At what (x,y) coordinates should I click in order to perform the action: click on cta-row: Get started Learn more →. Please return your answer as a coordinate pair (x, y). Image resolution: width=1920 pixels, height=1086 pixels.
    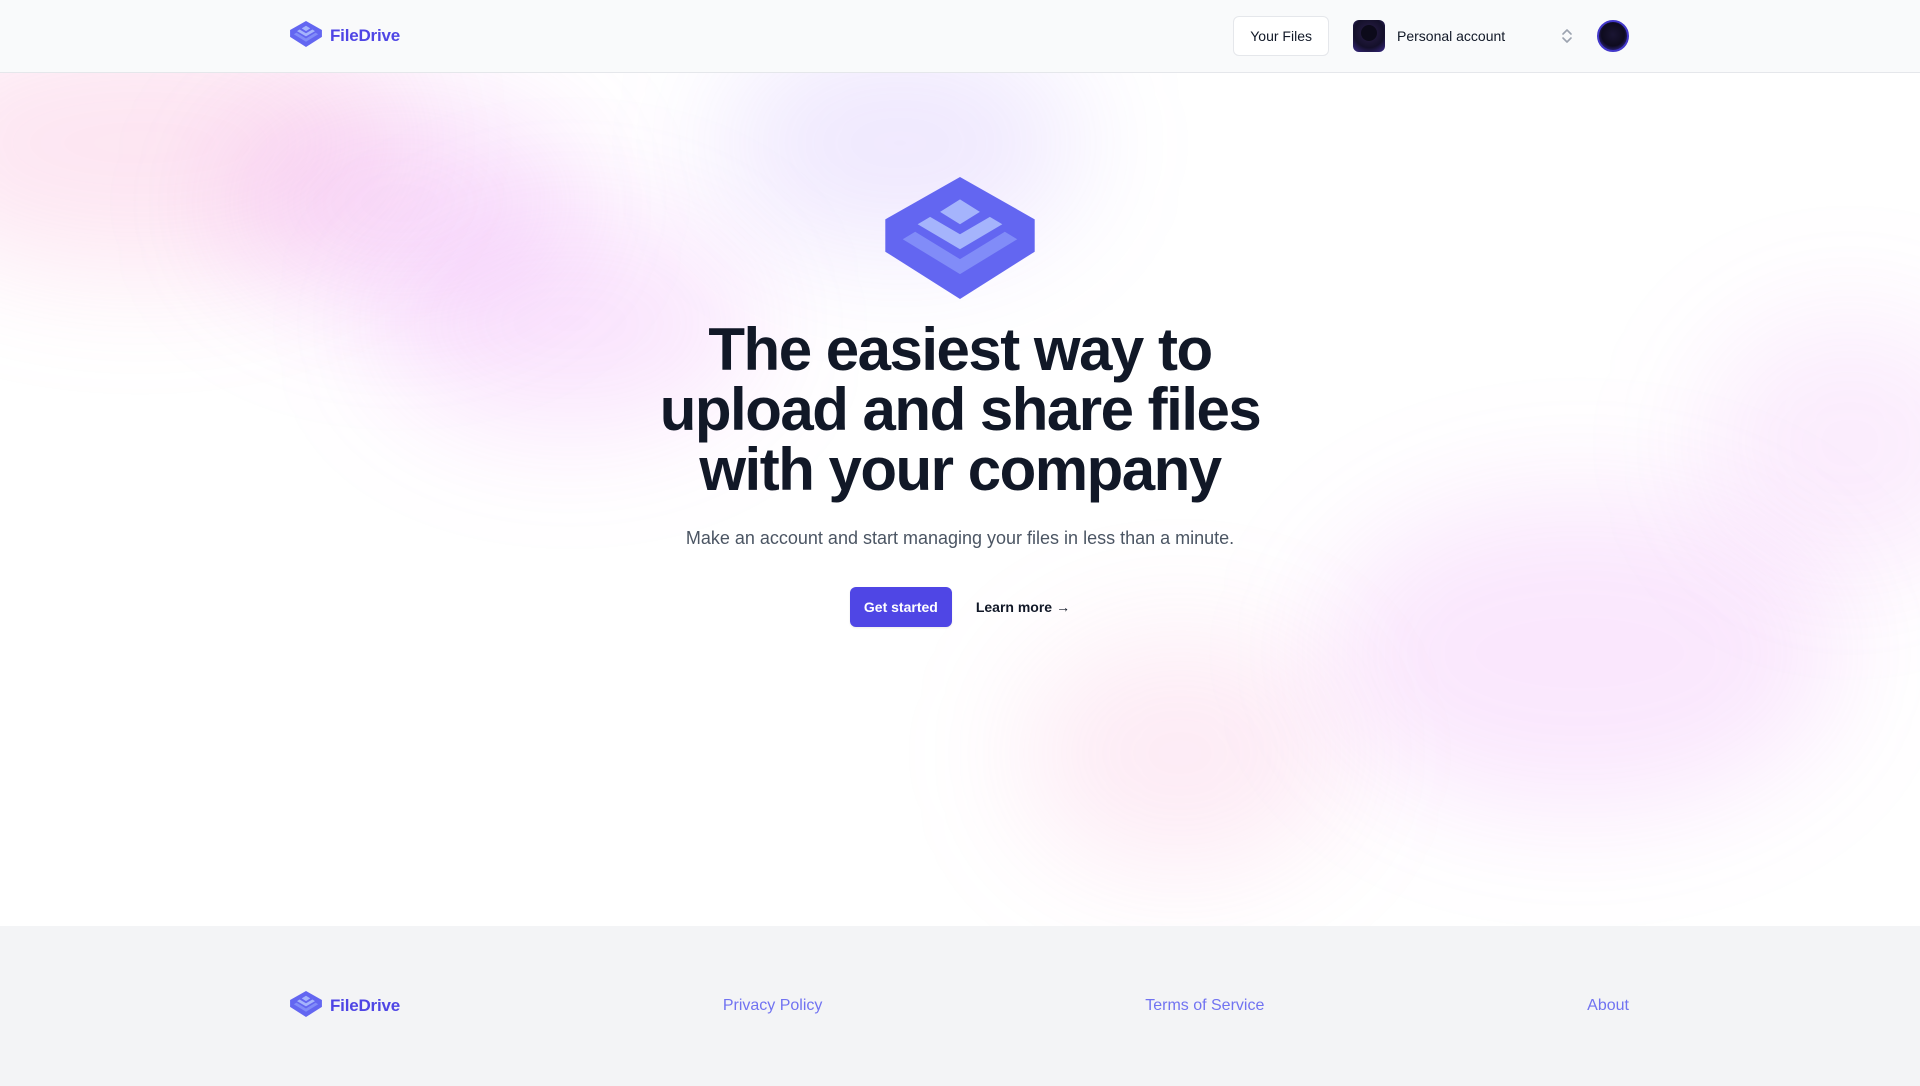
    Looking at the image, I should click on (959, 607).